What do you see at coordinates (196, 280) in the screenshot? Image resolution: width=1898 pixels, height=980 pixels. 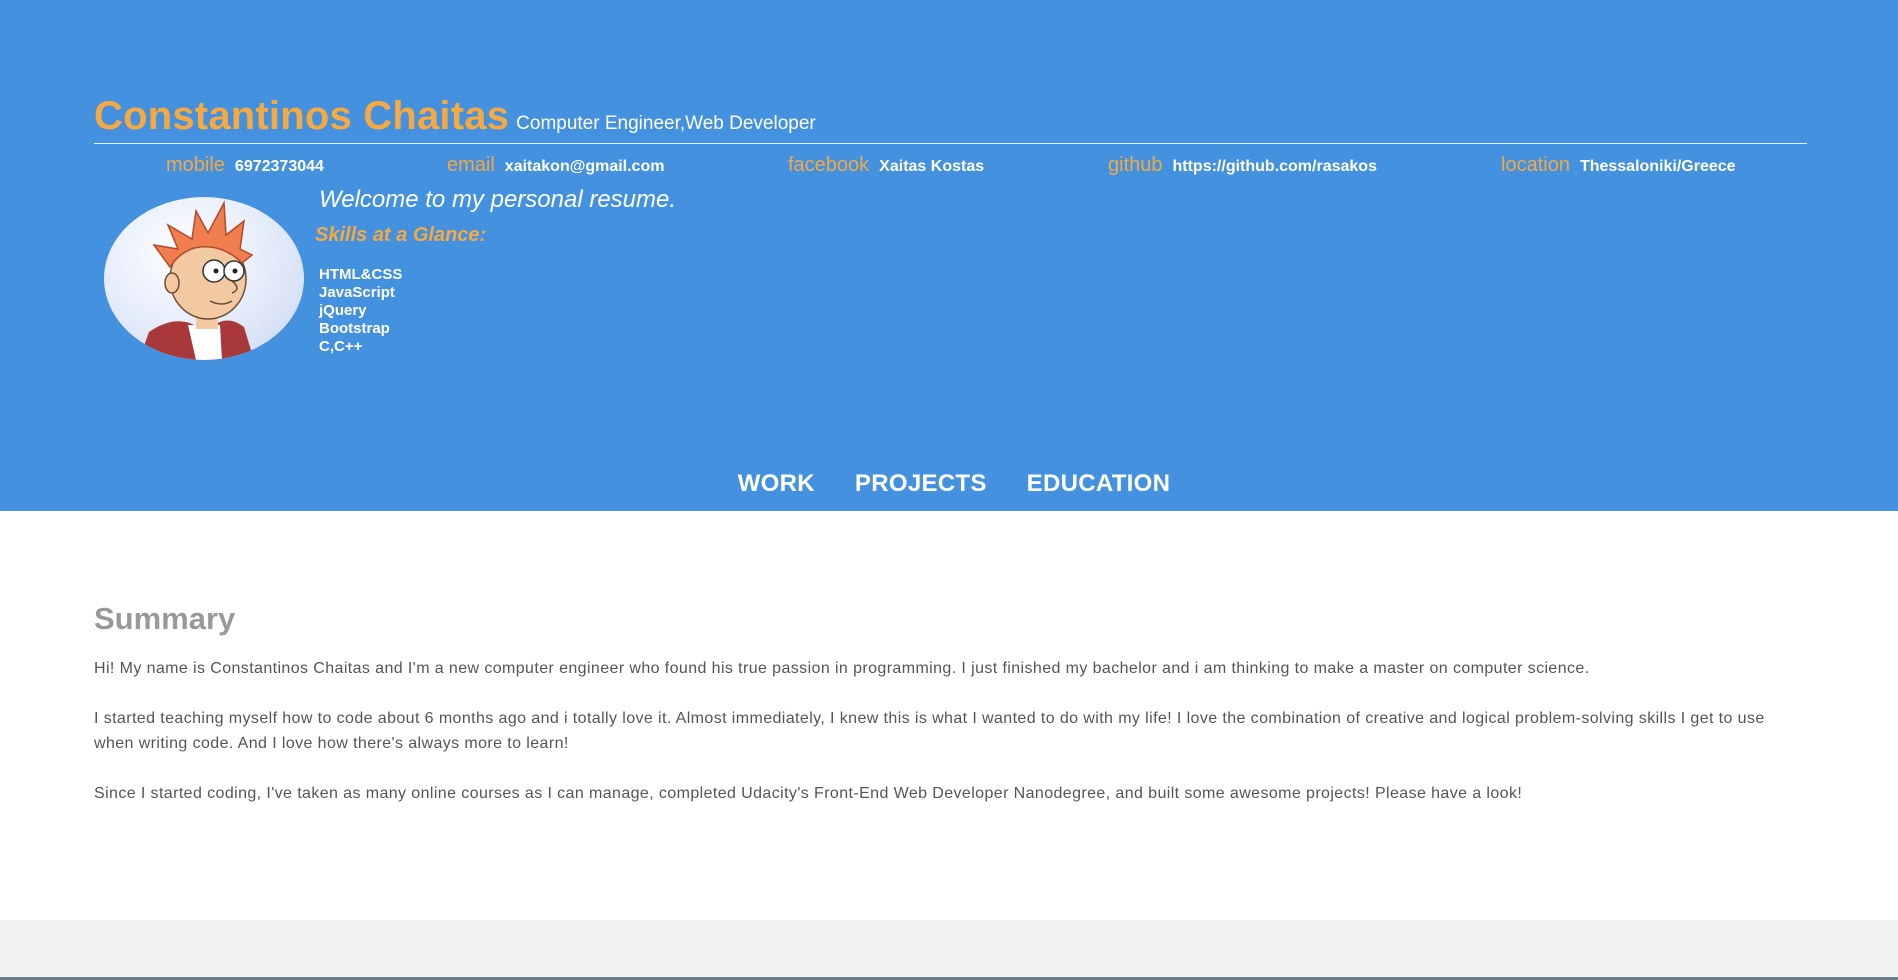 I see `cartoon-character-avatar-icon` at bounding box center [196, 280].